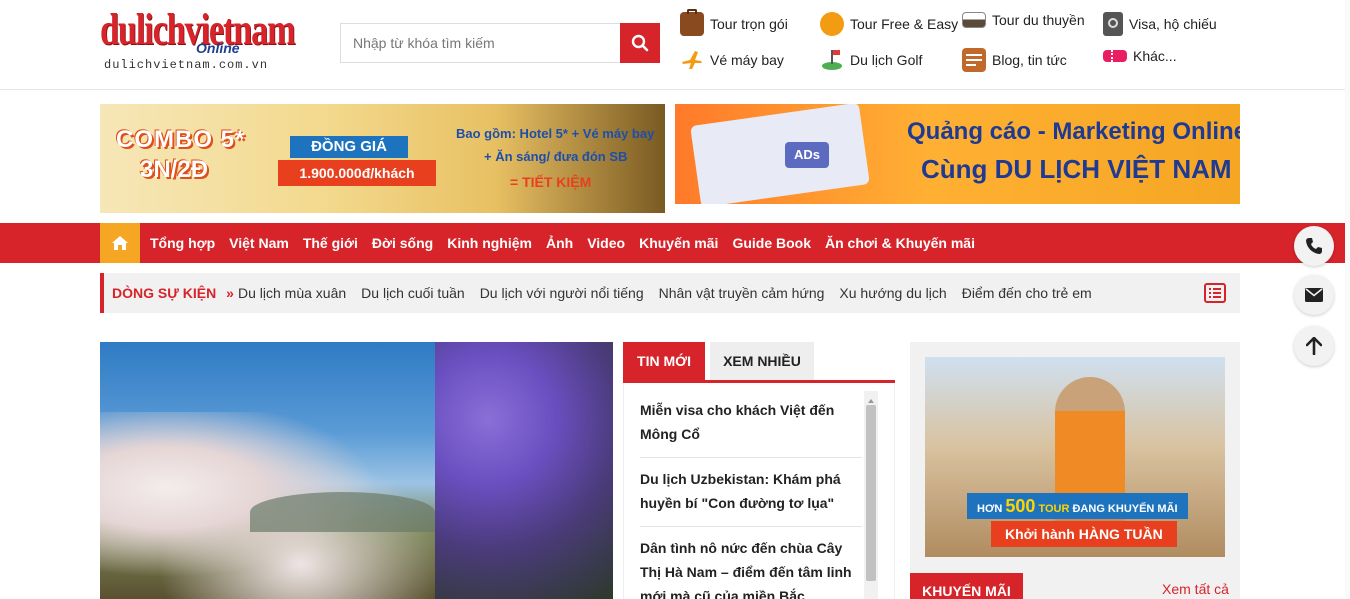 This screenshot has height=599, width=1350. What do you see at coordinates (664, 361) in the screenshot?
I see `tab-tin-moi: TIN MỚI` at bounding box center [664, 361].